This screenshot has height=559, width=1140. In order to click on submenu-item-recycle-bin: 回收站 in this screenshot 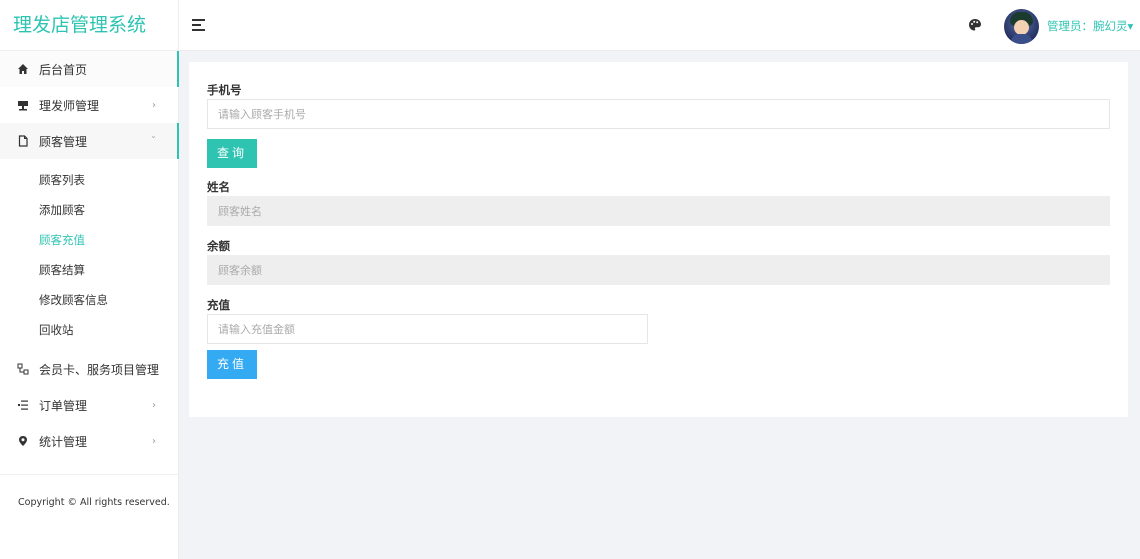, I will do `click(89, 330)`.